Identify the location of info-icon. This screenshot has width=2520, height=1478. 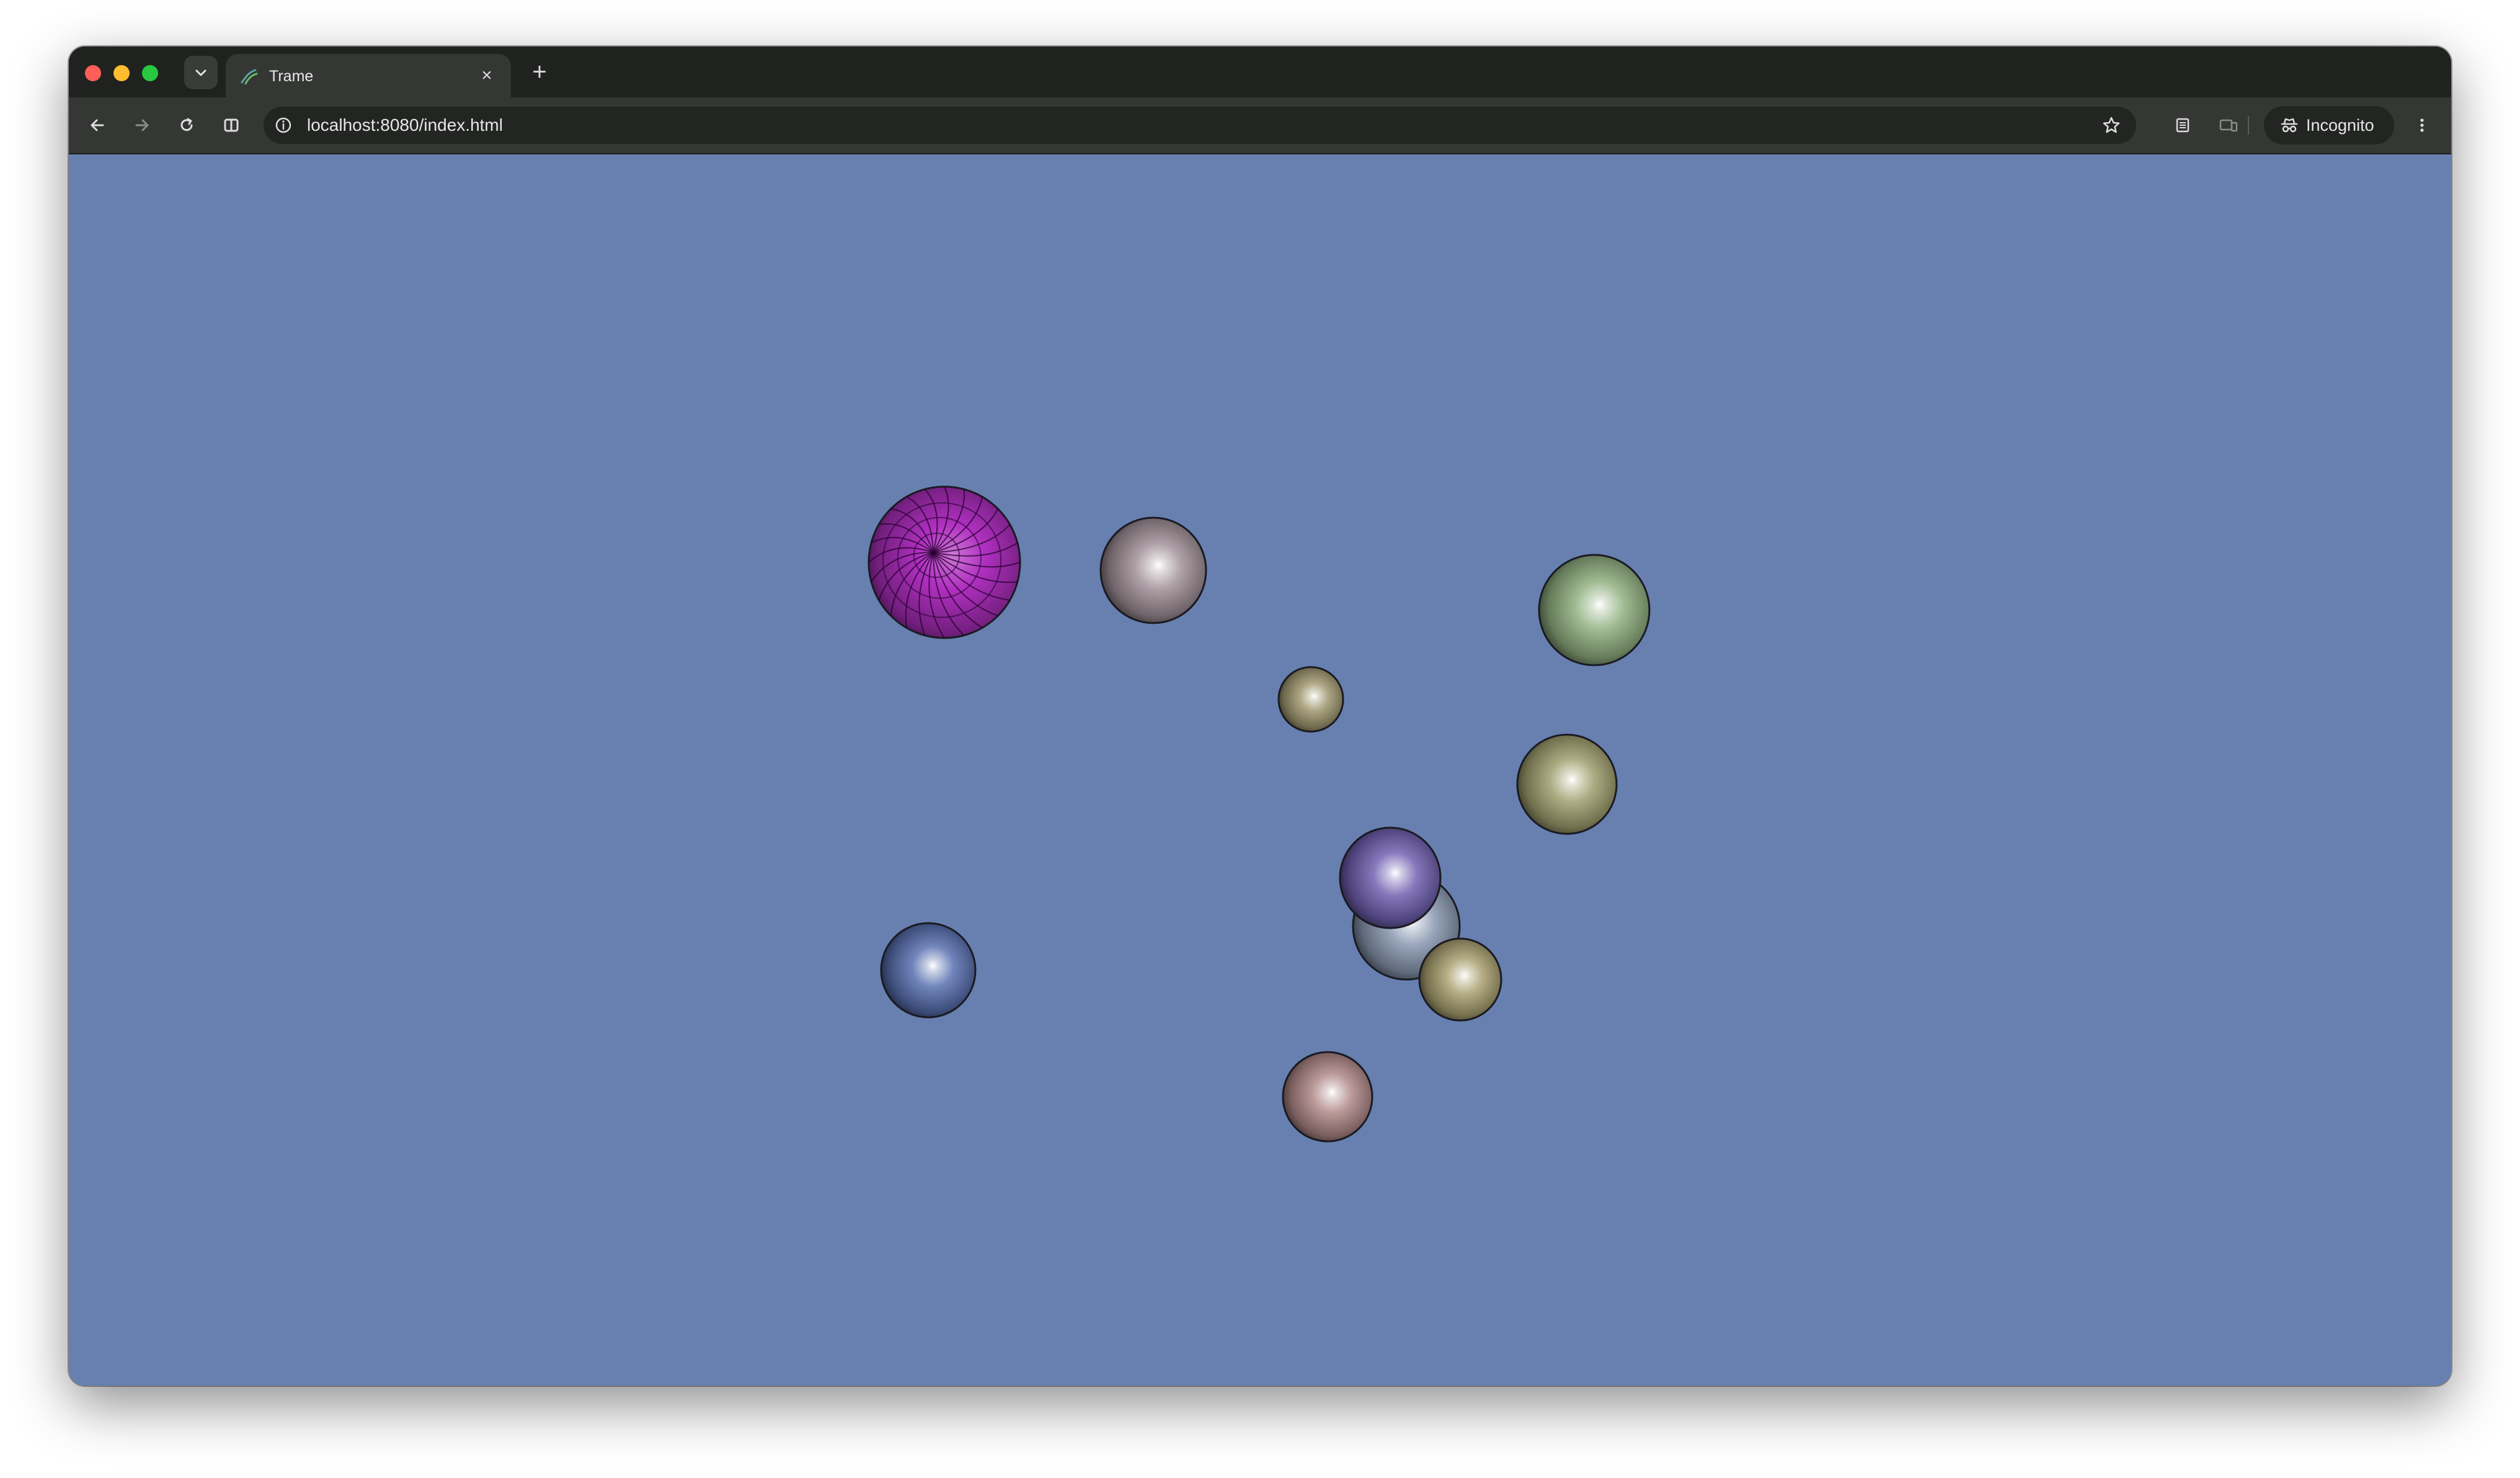
(283, 125).